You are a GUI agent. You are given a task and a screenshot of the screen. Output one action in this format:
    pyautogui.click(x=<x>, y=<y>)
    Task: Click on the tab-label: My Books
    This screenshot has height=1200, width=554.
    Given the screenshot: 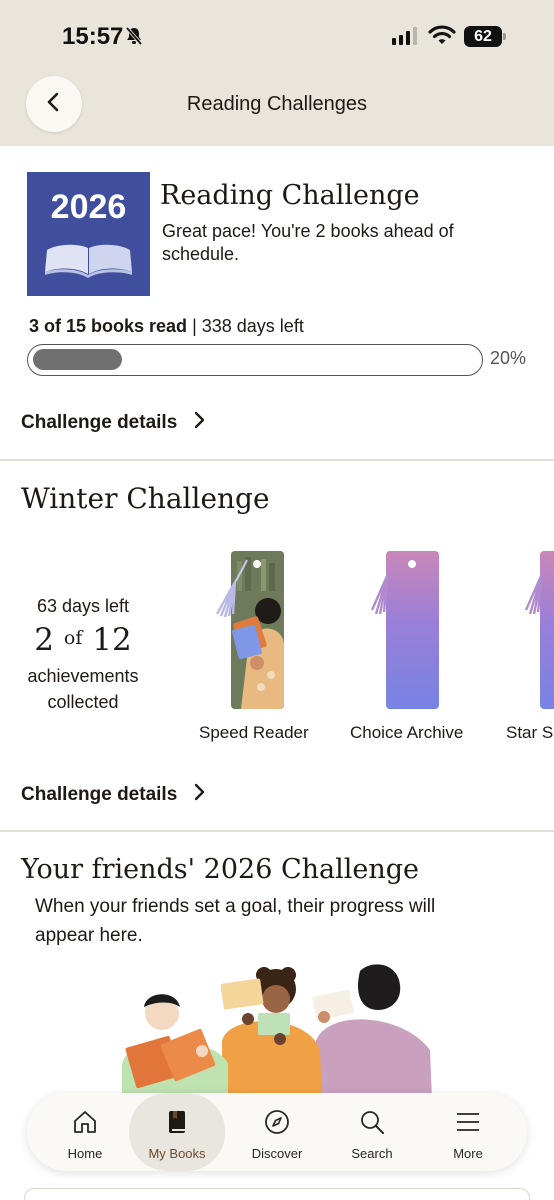 What is the action you would take?
    pyautogui.click(x=177, y=1153)
    